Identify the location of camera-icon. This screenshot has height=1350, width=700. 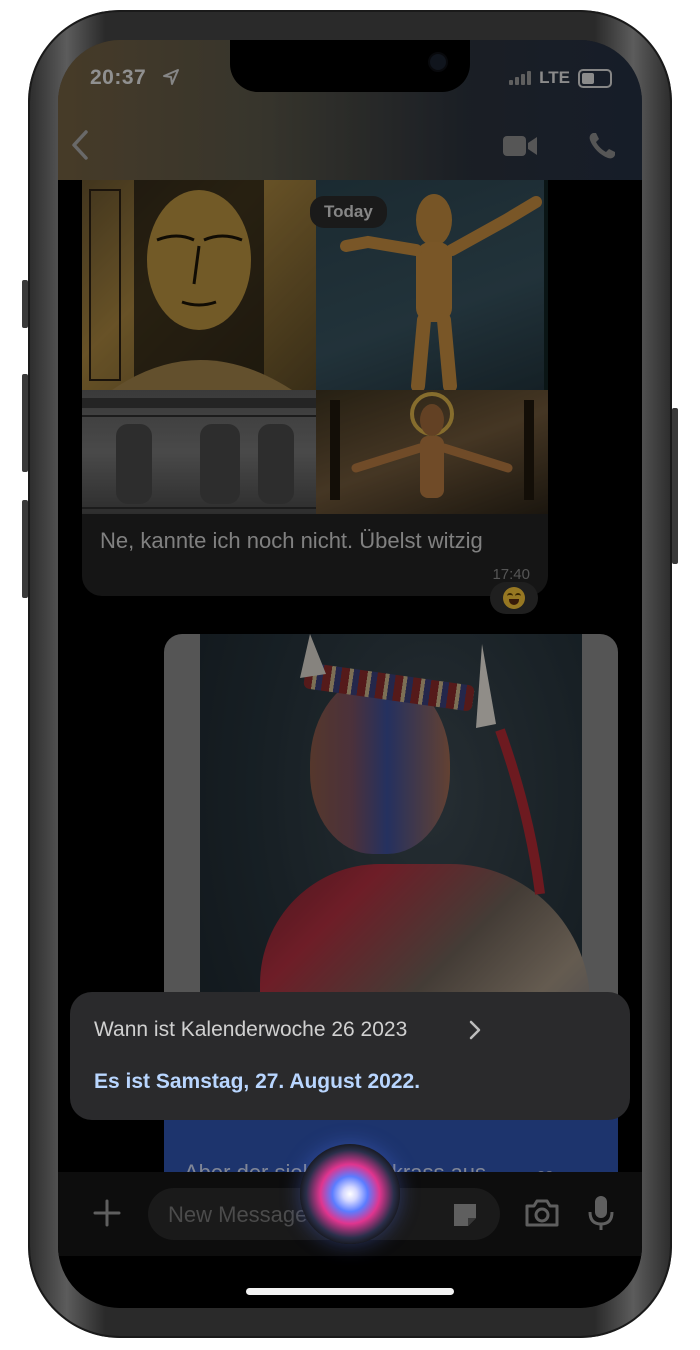
(542, 1213).